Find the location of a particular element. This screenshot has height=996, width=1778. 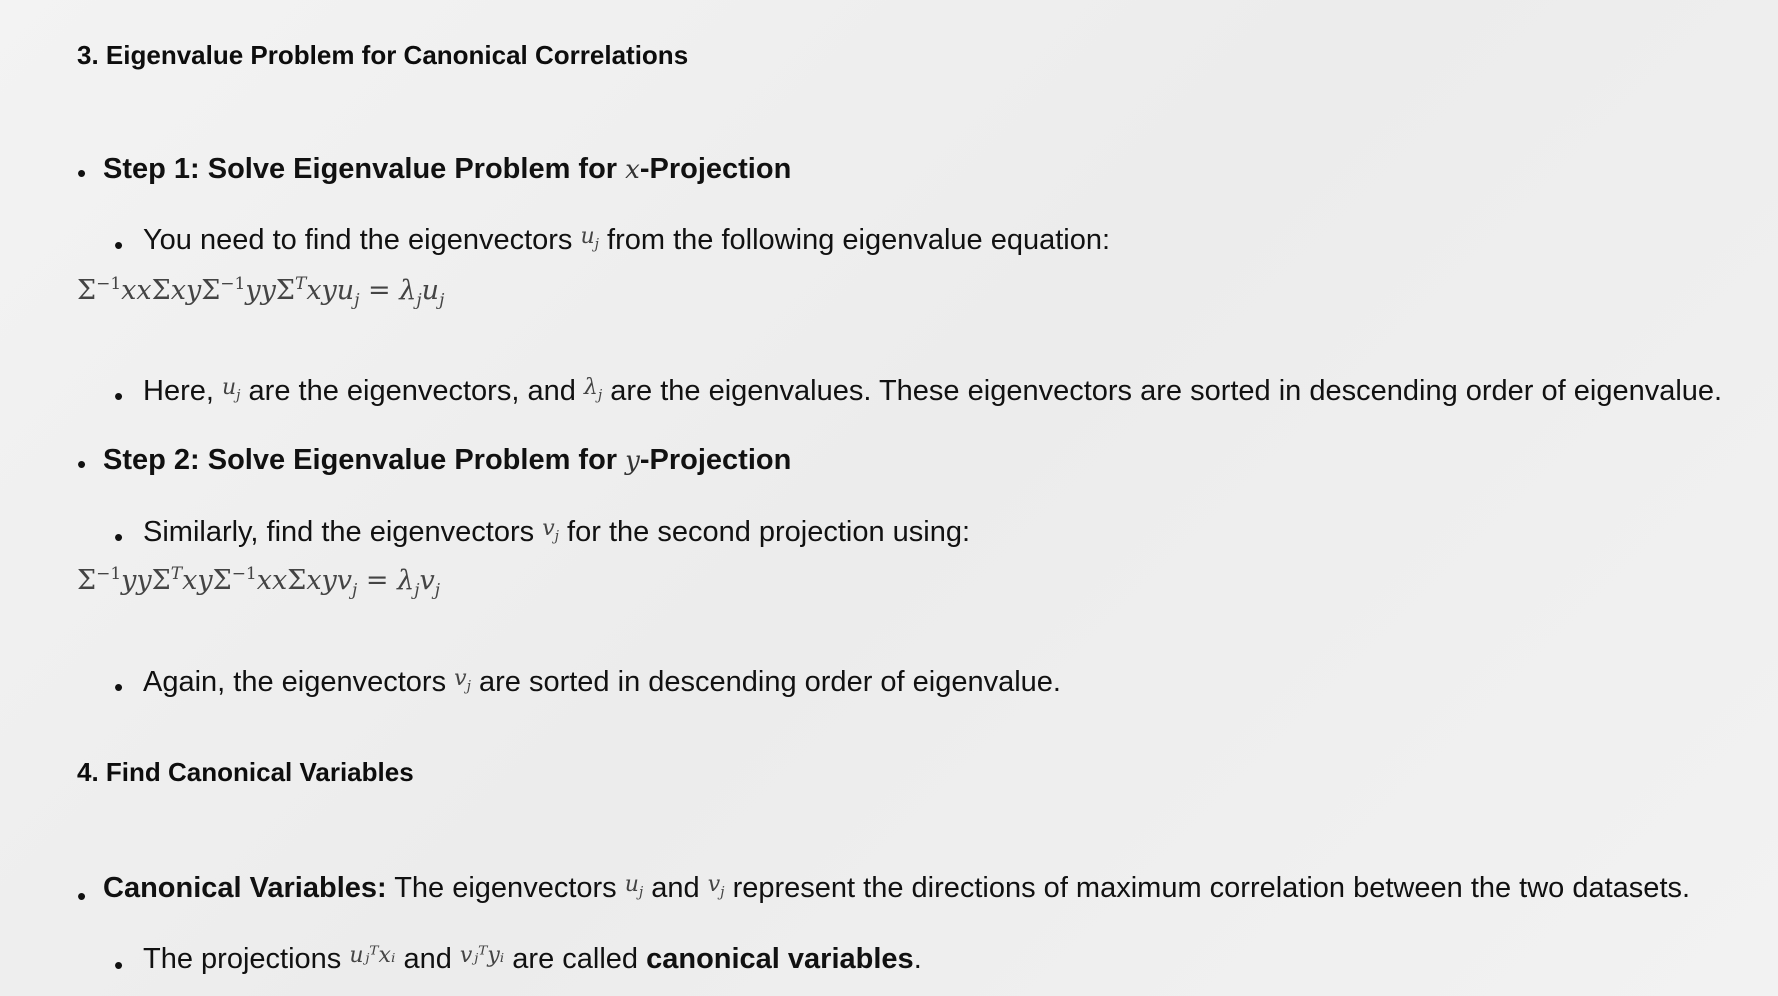

text: for the second projection using: is located at coordinates (764, 532).